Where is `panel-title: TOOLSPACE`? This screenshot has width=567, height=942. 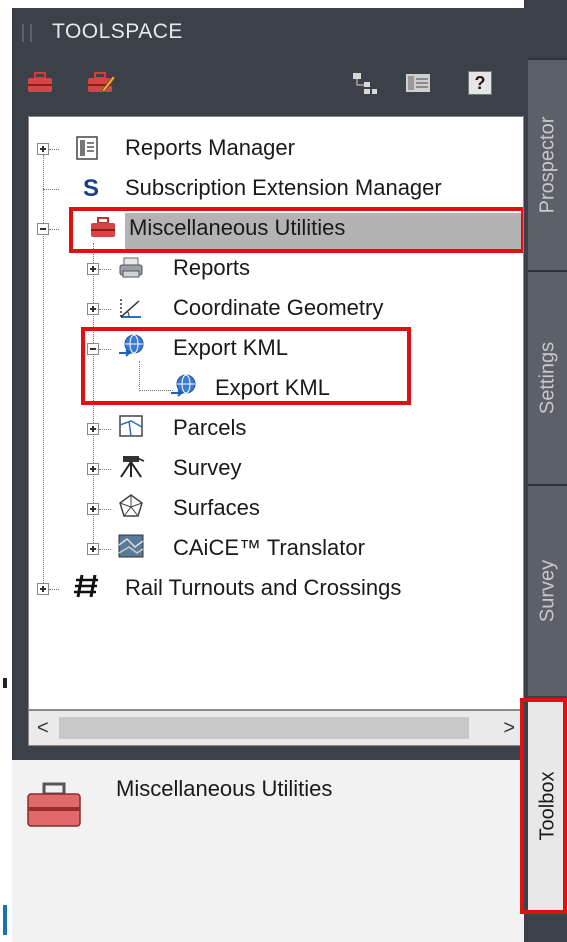 panel-title: TOOLSPACE is located at coordinates (117, 31).